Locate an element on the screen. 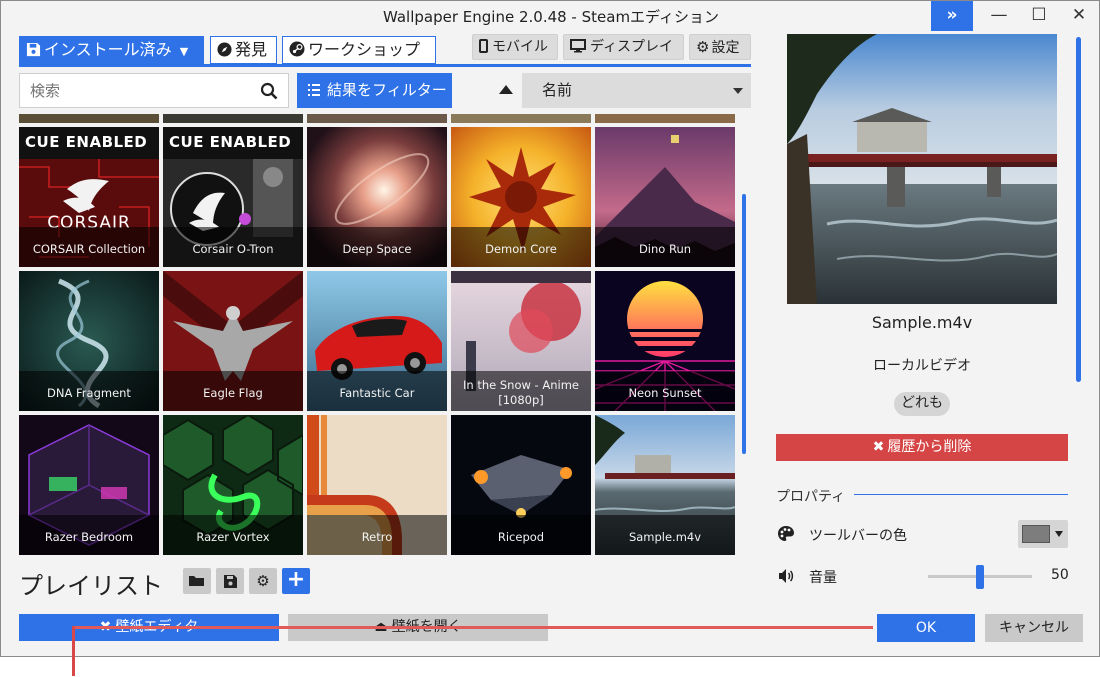 Image resolution: width=1100 pixels, height=677 pixels. mobile-icon is located at coordinates (483, 46).